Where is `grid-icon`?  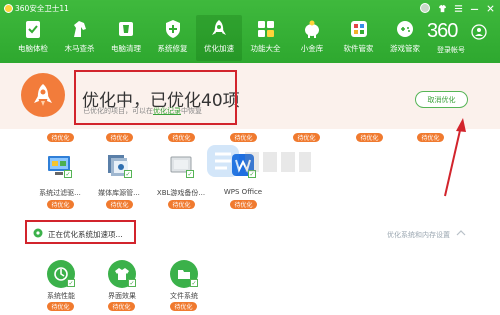
grid-icon is located at coordinates (266, 29).